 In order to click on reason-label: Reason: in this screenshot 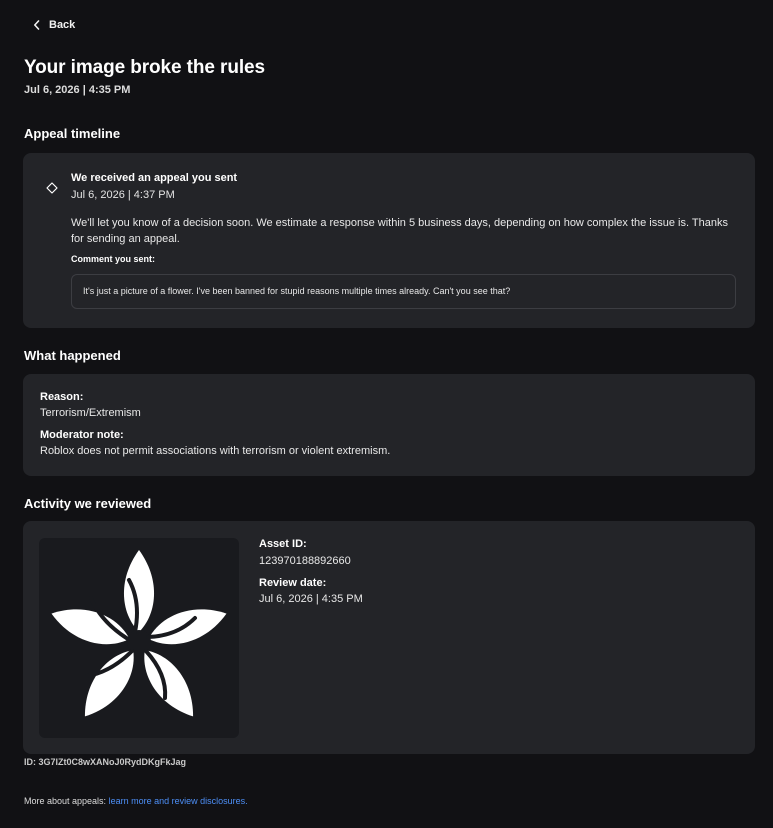, I will do `click(62, 397)`.